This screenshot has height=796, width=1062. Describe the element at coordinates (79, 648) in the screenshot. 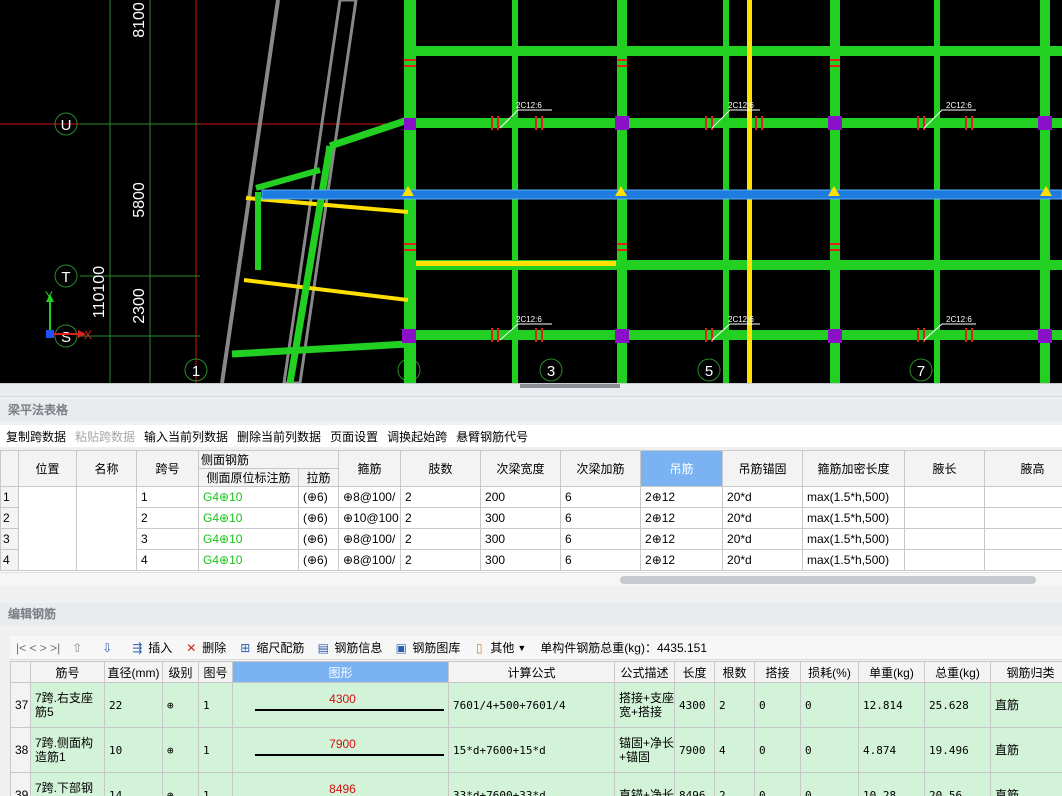

I see `move-up-button: ⇧` at that location.